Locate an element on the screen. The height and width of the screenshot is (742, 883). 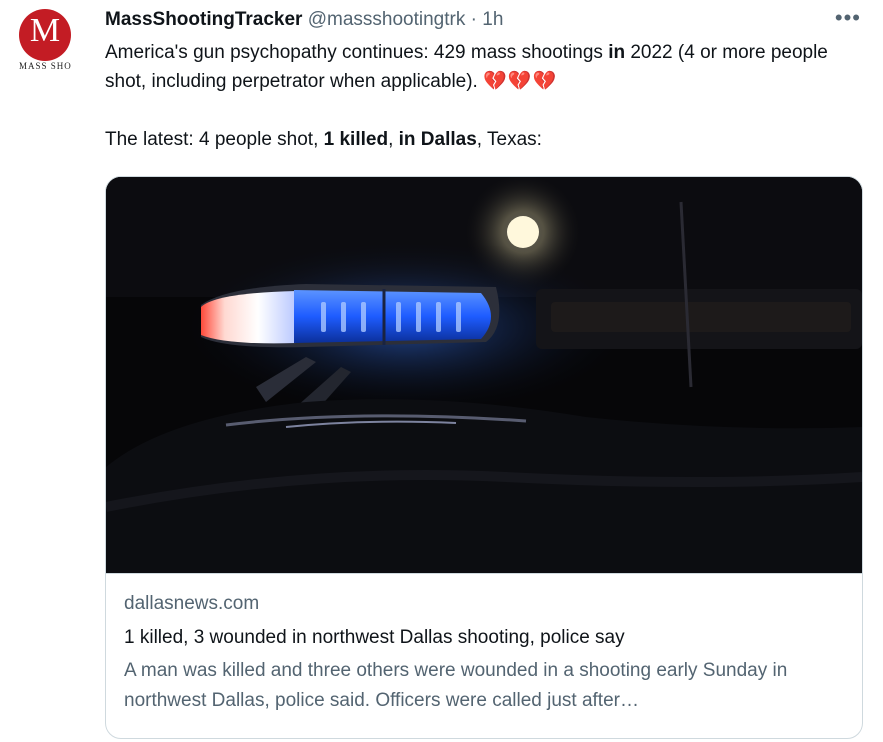
author-avatar: M MASS SHOO is located at coordinates (45, 40).